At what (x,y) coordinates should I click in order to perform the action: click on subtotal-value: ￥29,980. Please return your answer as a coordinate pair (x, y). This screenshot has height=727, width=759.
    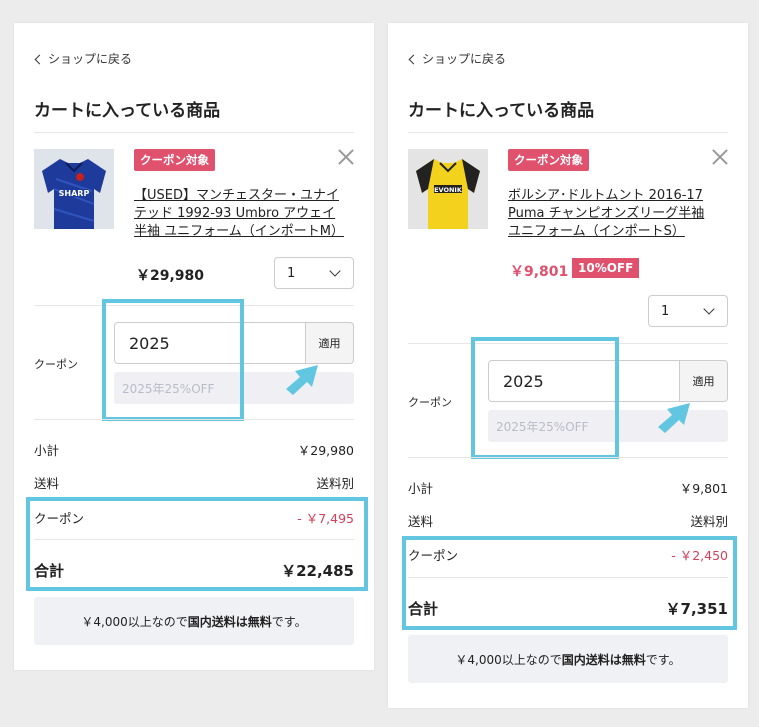
    Looking at the image, I should click on (325, 450).